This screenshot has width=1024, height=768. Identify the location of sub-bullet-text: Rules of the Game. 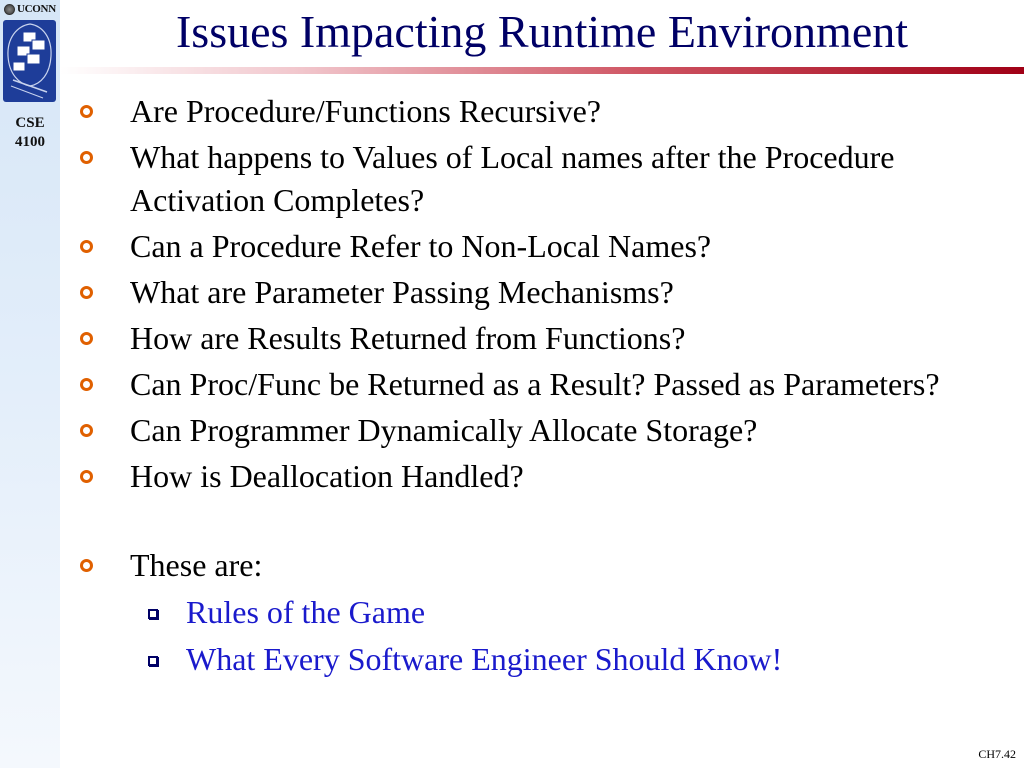
(306, 612).